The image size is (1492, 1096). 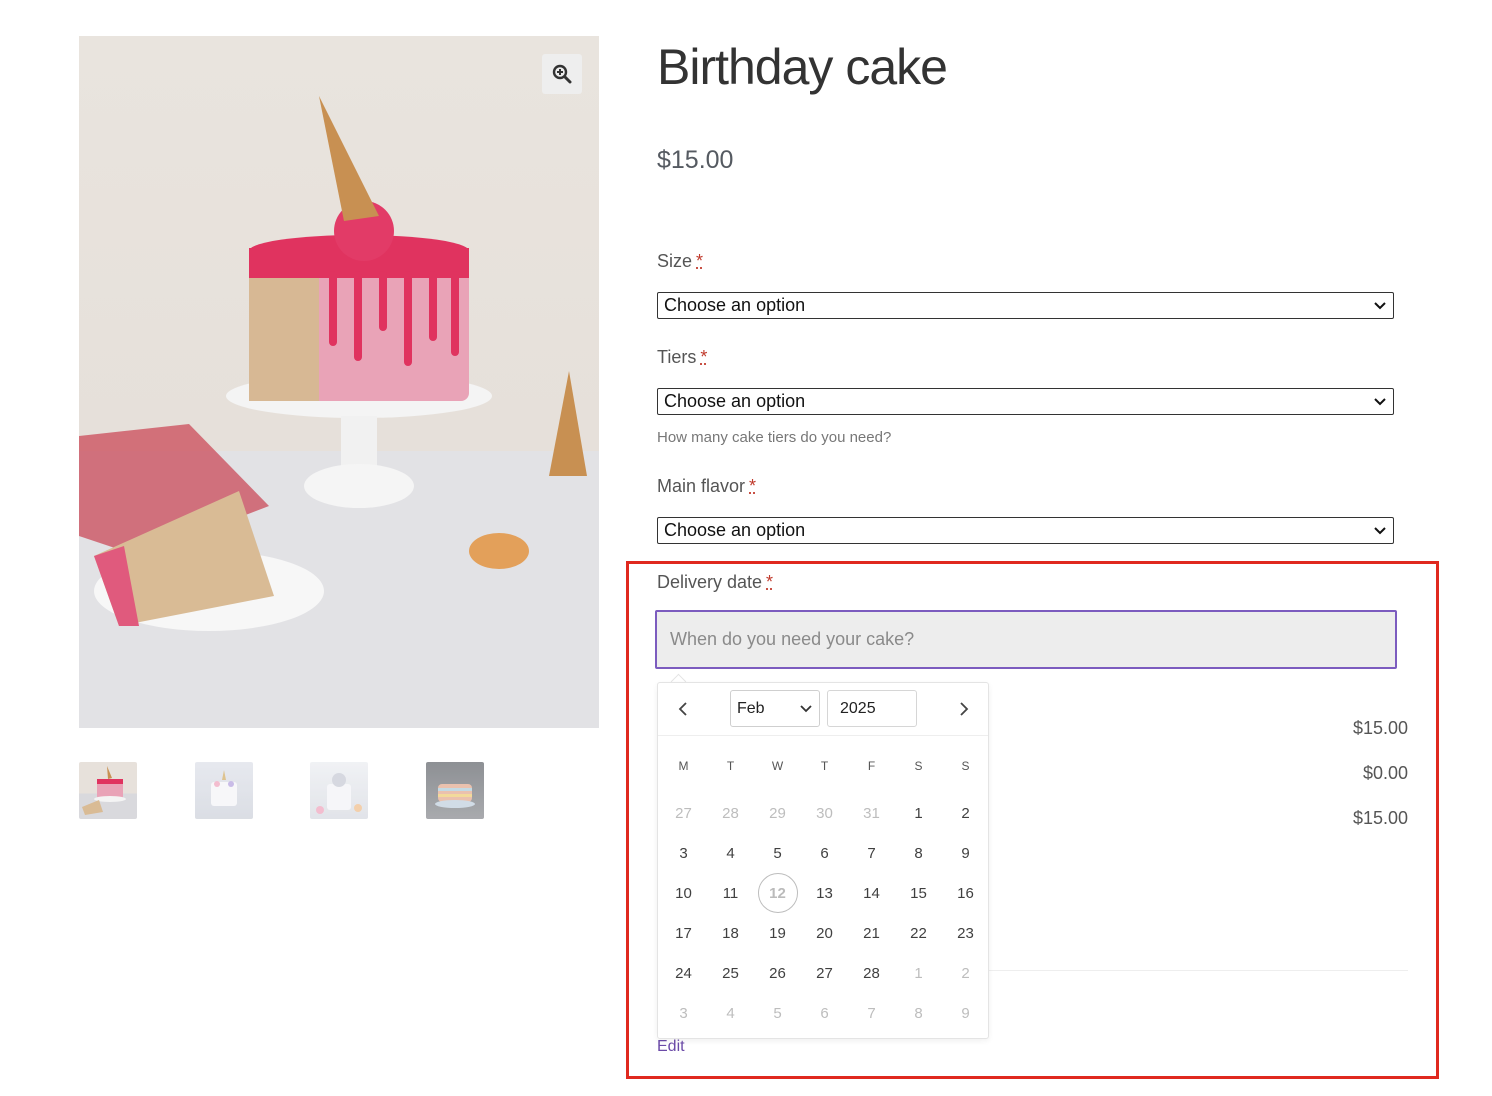 What do you see at coordinates (695, 160) in the screenshot?
I see `product-price: $15.00` at bounding box center [695, 160].